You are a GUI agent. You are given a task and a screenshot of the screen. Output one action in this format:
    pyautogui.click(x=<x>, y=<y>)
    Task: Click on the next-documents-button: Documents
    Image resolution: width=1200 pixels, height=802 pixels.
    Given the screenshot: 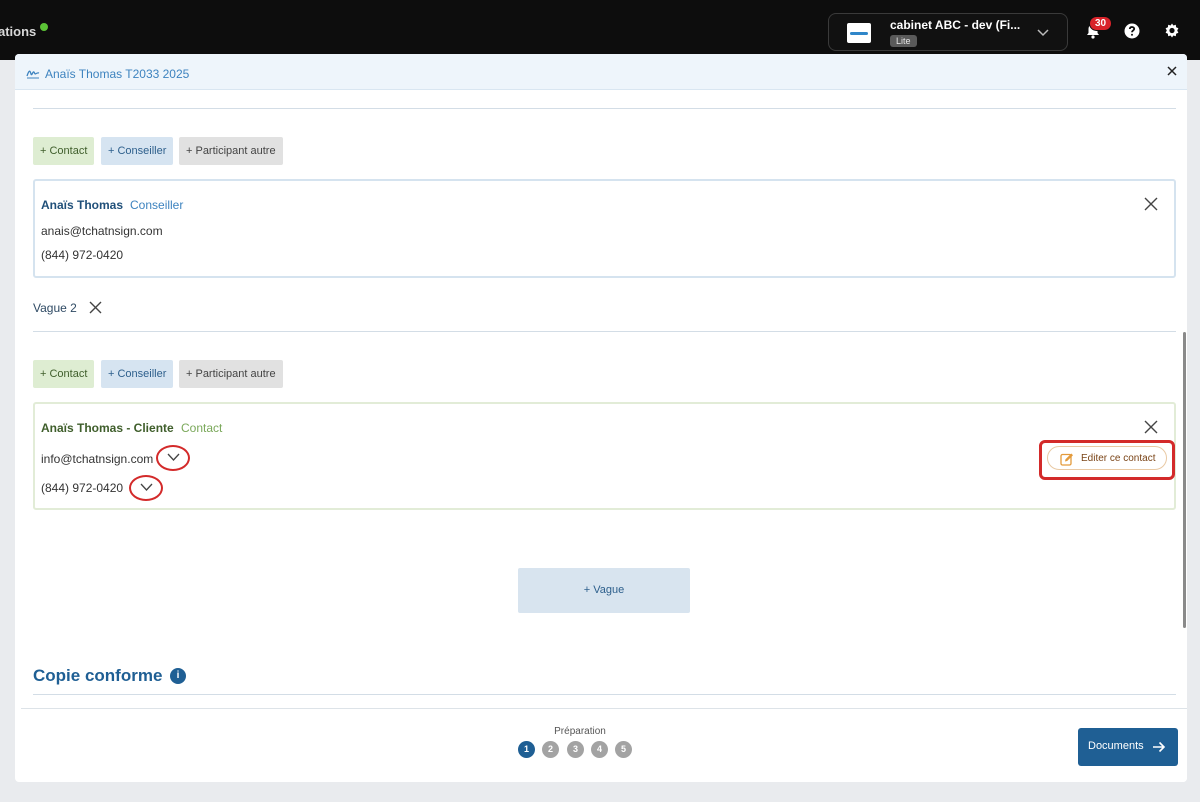 What is the action you would take?
    pyautogui.click(x=1128, y=747)
    